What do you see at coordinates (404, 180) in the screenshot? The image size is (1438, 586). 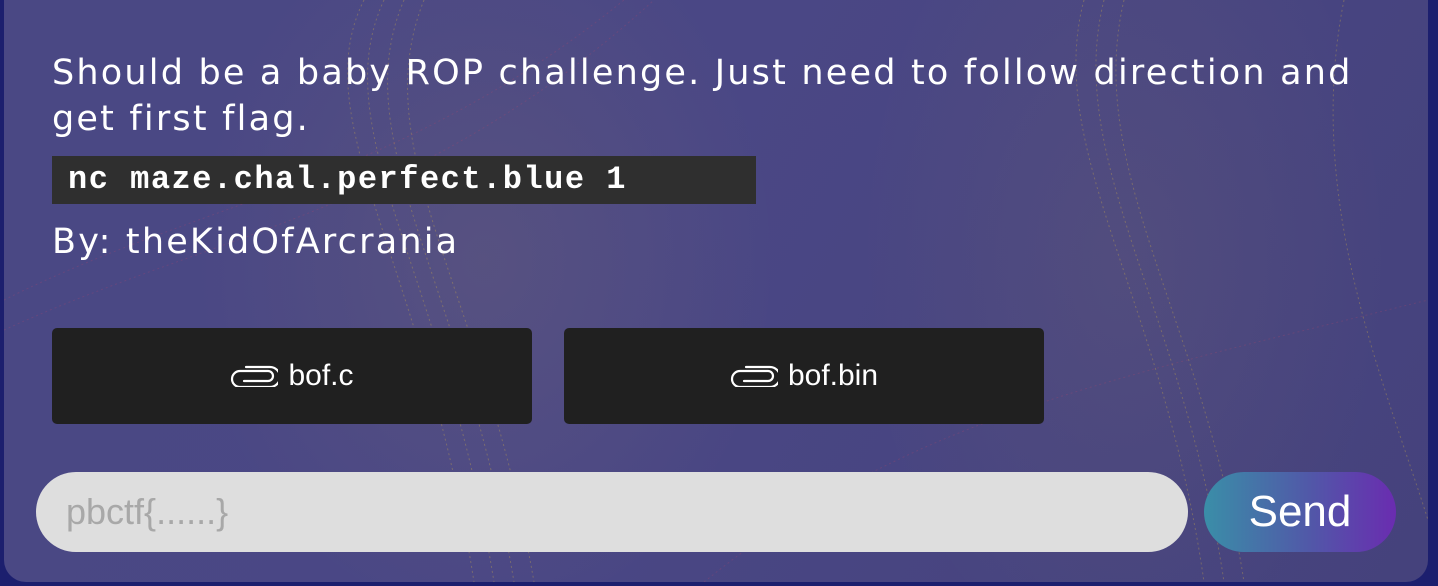 I see `connection-command: nc maze.chal.perfect.blue 1` at bounding box center [404, 180].